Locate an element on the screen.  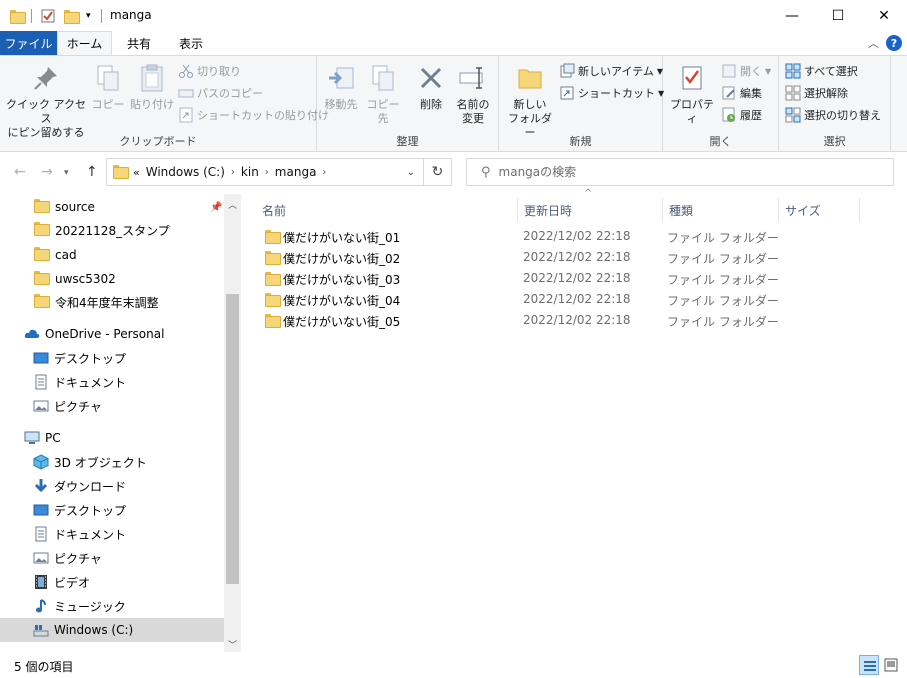
forward-arrow-icon: → is located at coordinates (47, 172).